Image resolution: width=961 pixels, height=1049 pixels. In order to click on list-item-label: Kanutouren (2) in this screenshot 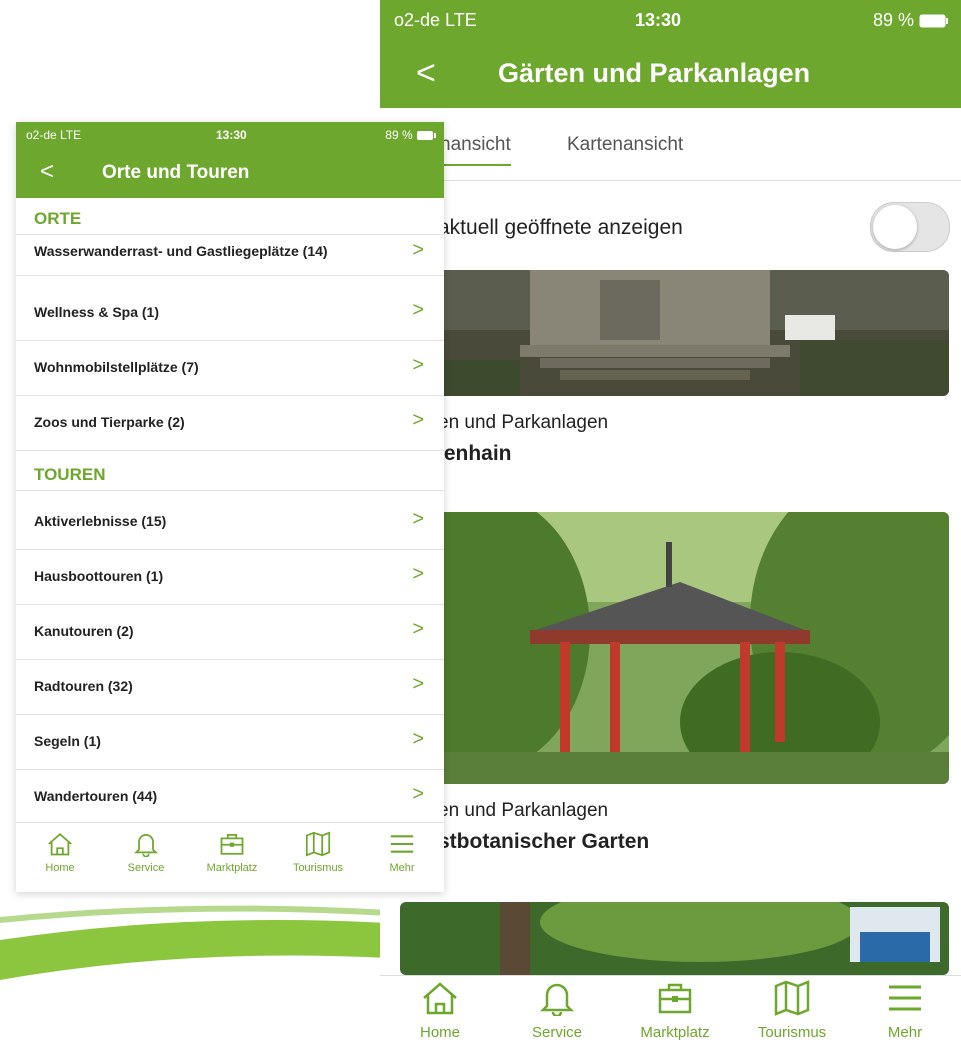, I will do `click(84, 631)`.